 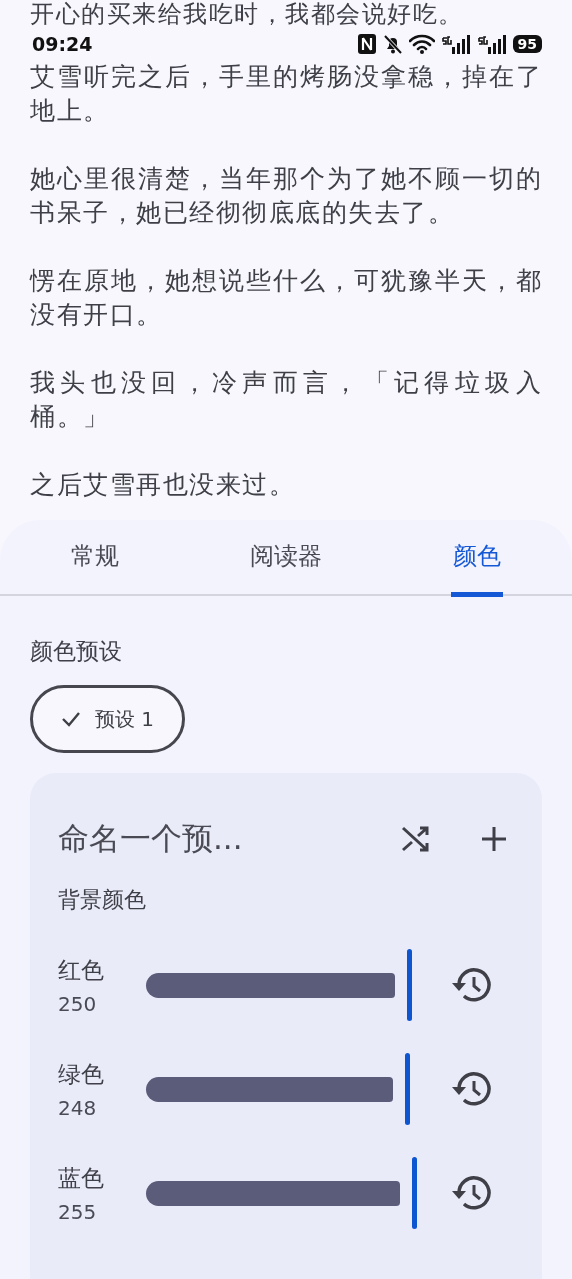 What do you see at coordinates (415, 839) in the screenshot?
I see `shuffle-icon` at bounding box center [415, 839].